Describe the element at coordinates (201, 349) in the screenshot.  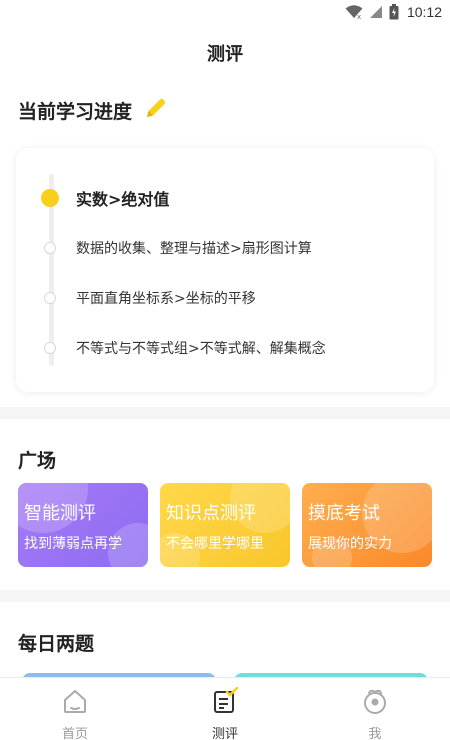
I see `progress-item-label: 不等式与不等式组>不等式解、解集概念` at that location.